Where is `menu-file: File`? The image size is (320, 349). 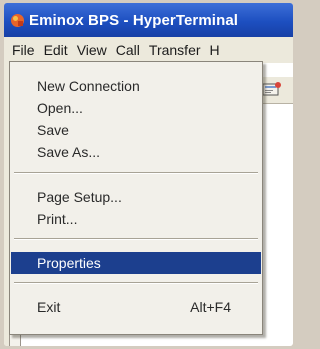 menu-file: File is located at coordinates (19, 50).